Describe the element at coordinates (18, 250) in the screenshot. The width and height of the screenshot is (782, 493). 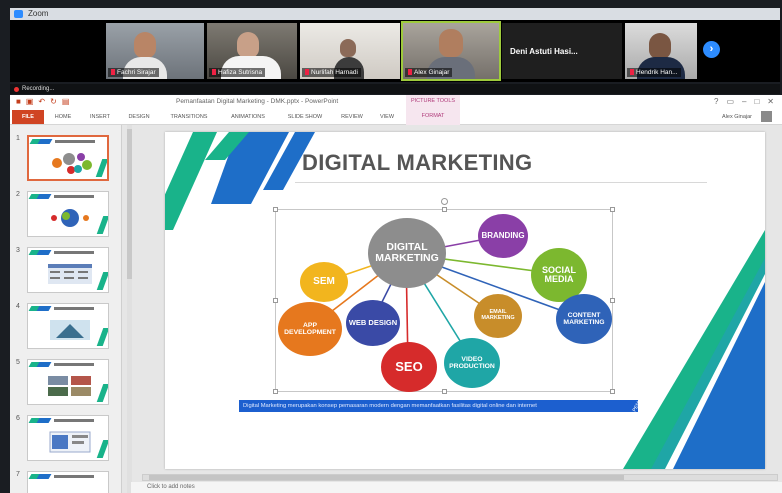
I see `slide-number: 3` at that location.